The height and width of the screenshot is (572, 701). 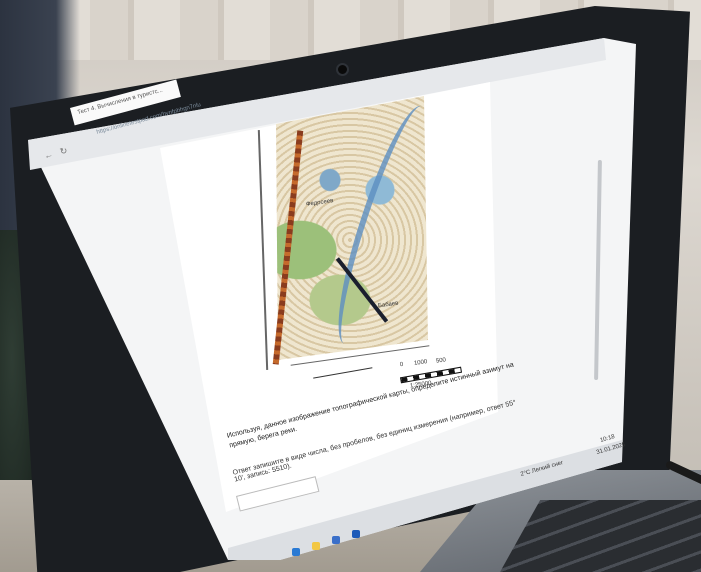 I want to click on store-icon, so click(x=336, y=540).